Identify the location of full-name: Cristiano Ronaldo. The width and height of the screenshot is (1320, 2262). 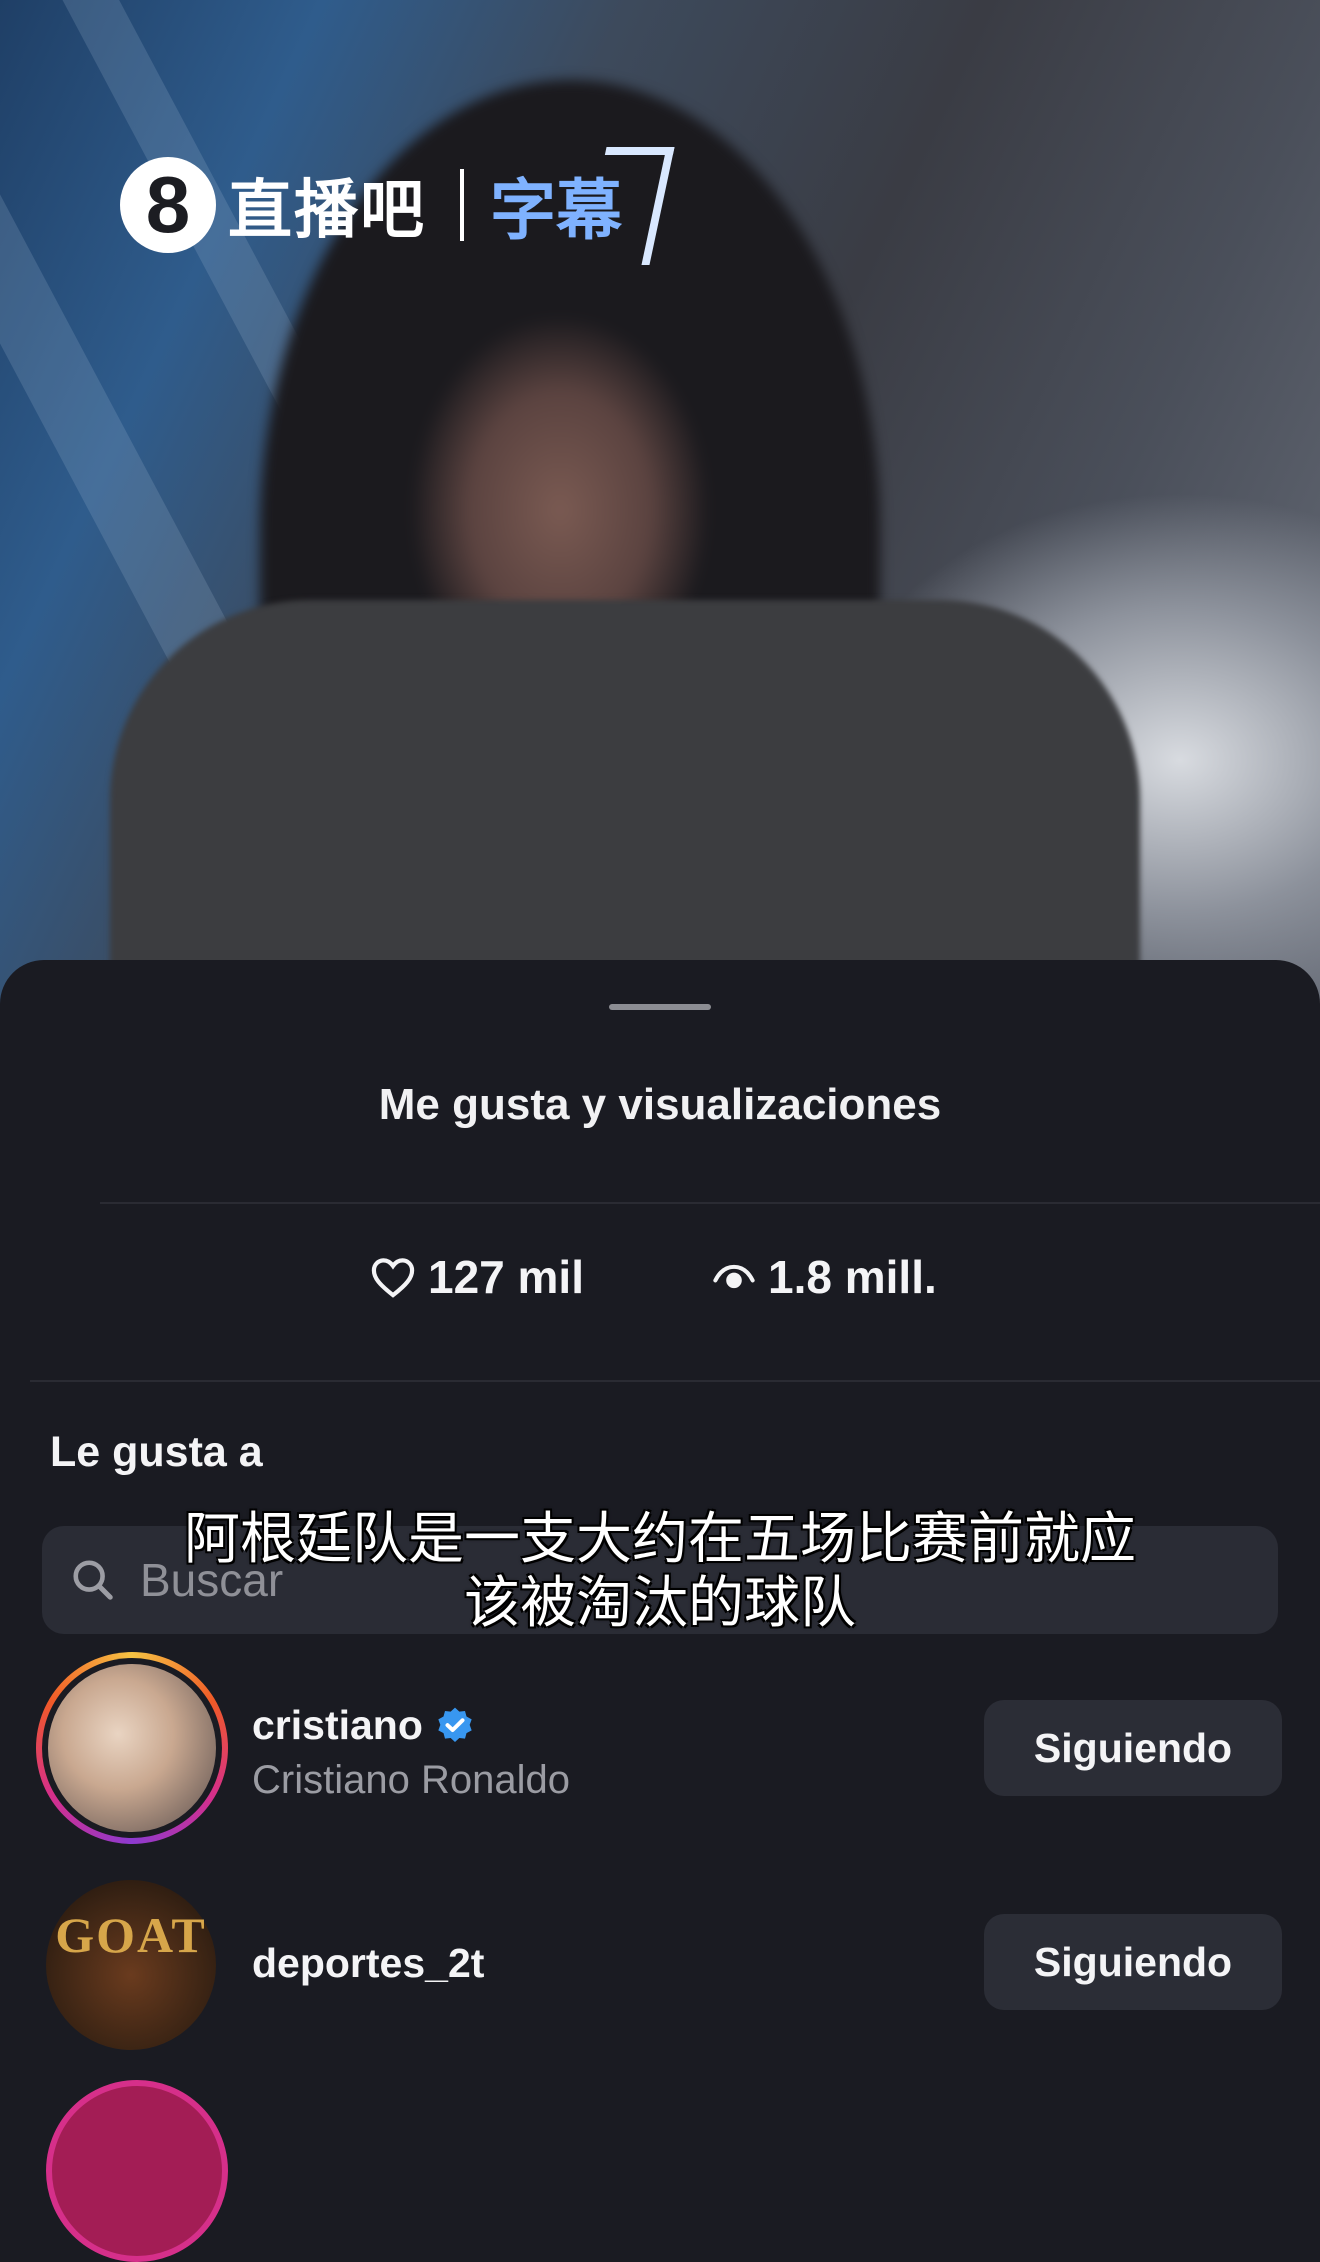
(411, 1780).